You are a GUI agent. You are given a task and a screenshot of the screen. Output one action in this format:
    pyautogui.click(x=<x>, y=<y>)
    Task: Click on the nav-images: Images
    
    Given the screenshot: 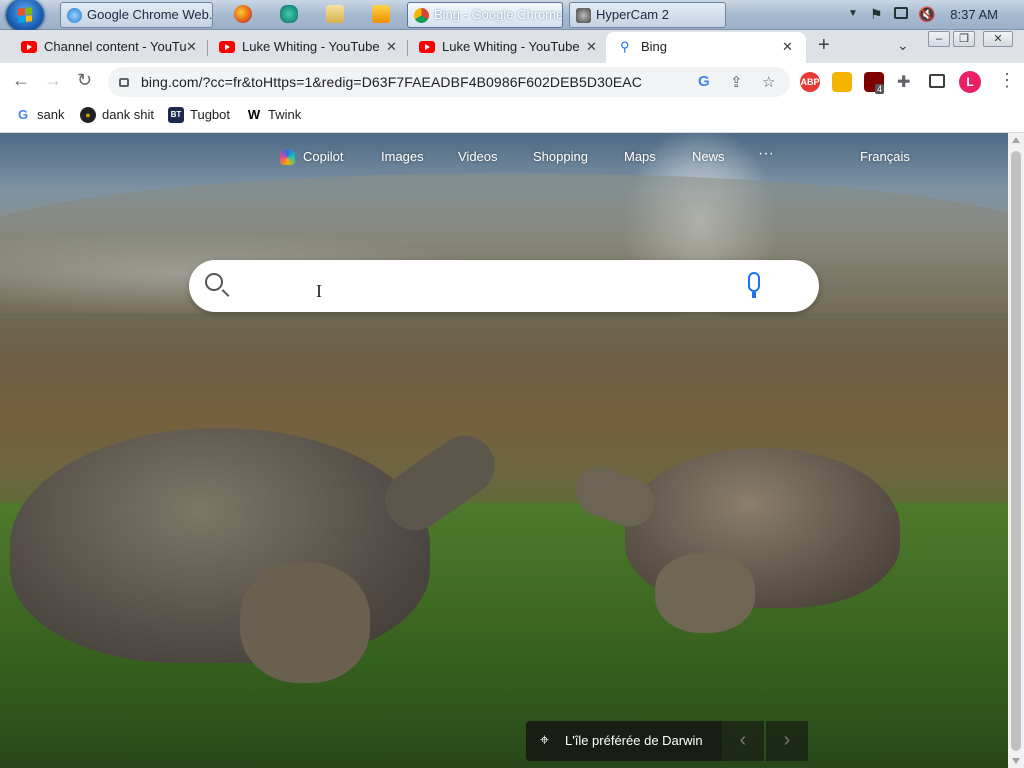 What is the action you would take?
    pyautogui.click(x=402, y=156)
    